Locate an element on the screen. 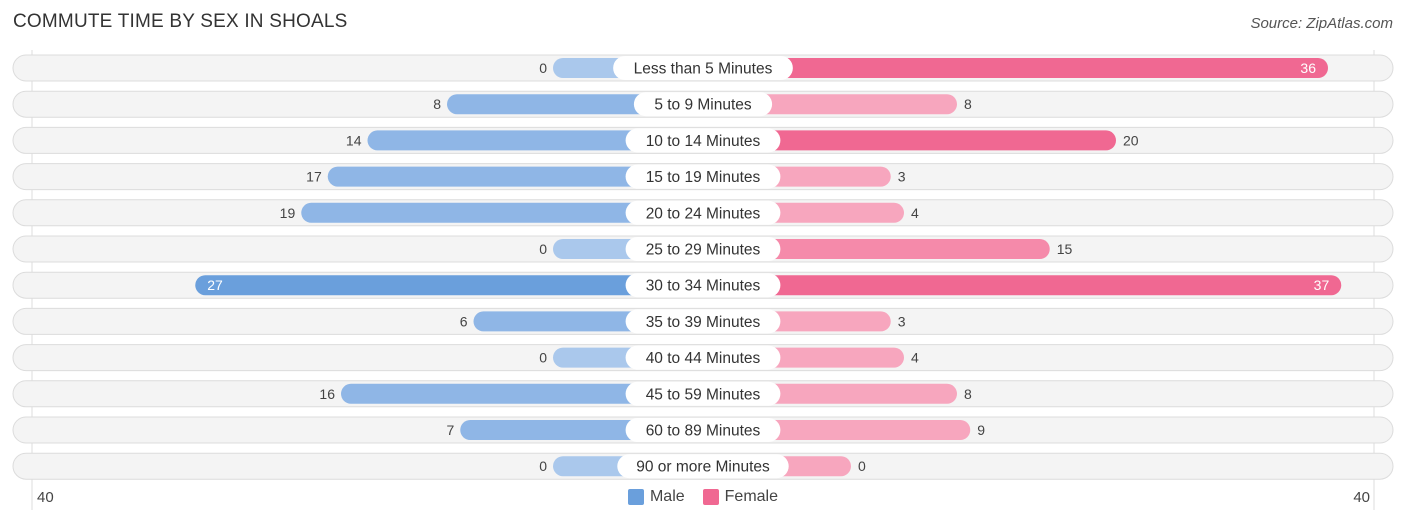 The height and width of the screenshot is (523, 1406). legend-label-female: Female is located at coordinates (751, 496).